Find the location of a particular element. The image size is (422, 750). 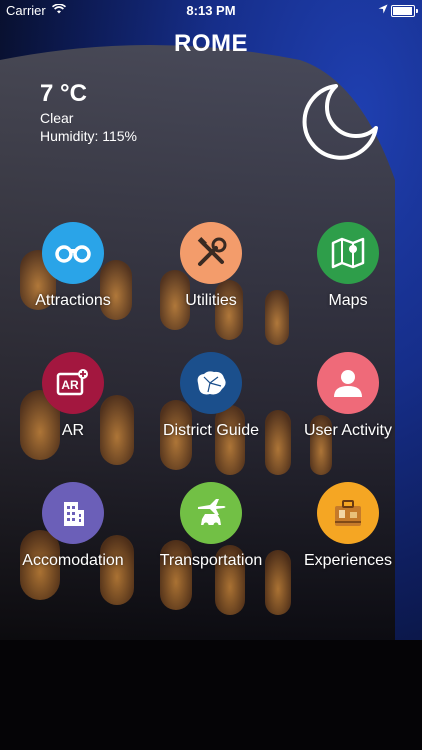

status-bar: Carrier 8:13 PM is located at coordinates (211, 11).